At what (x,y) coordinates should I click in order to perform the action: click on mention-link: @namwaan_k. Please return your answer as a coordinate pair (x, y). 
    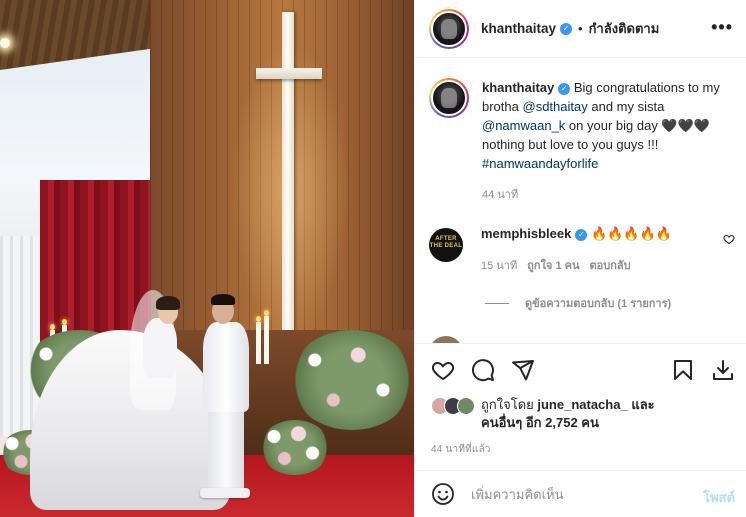
    Looking at the image, I should click on (523, 125).